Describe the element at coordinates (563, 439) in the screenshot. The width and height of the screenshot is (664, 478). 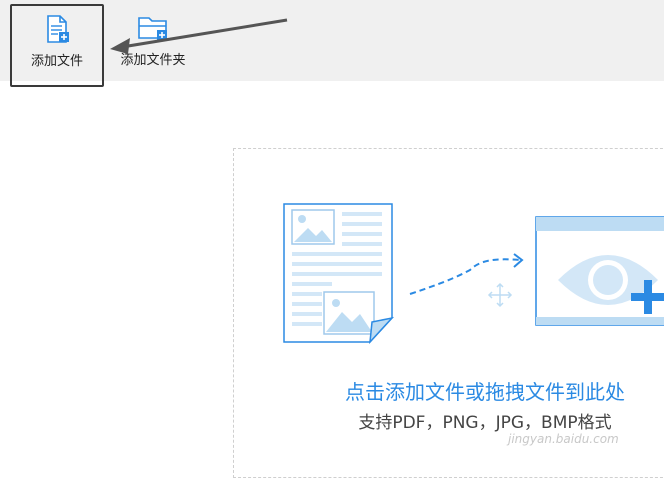
I see `watermark: jingyan.baidu.com` at that location.